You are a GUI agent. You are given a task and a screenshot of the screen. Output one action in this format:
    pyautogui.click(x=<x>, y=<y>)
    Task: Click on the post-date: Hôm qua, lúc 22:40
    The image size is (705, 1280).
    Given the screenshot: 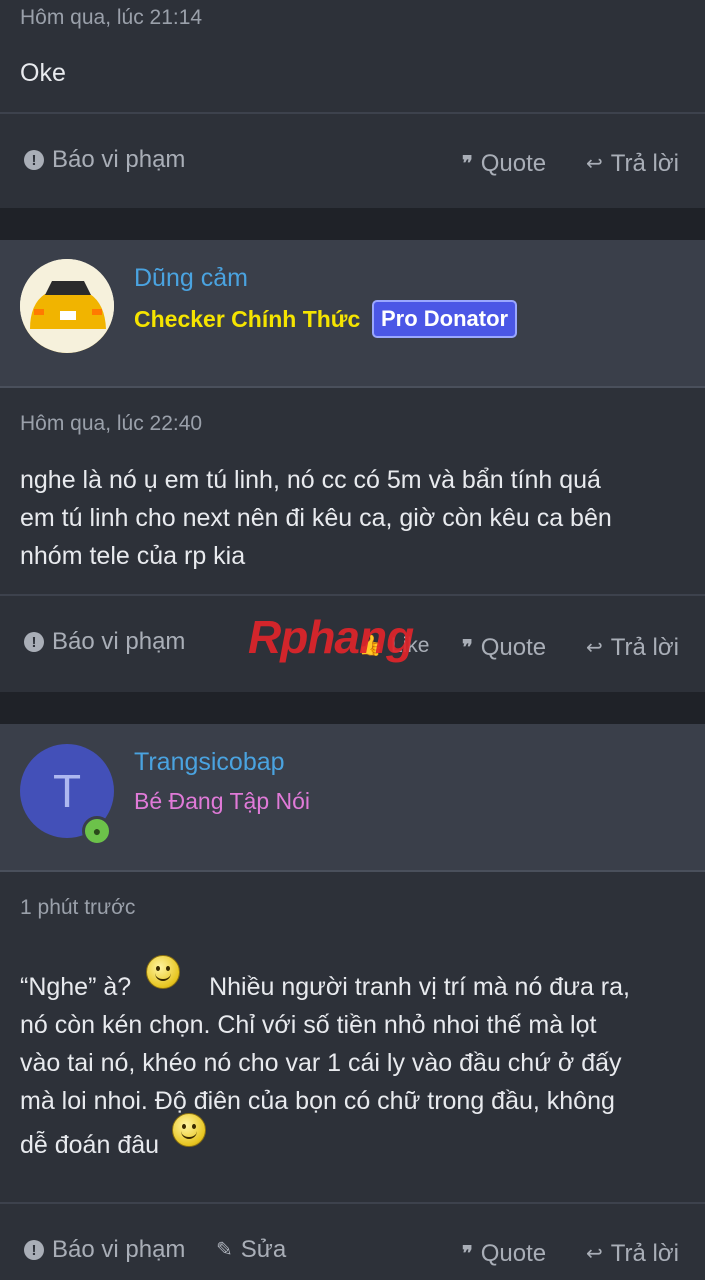 What is the action you would take?
    pyautogui.click(x=111, y=423)
    